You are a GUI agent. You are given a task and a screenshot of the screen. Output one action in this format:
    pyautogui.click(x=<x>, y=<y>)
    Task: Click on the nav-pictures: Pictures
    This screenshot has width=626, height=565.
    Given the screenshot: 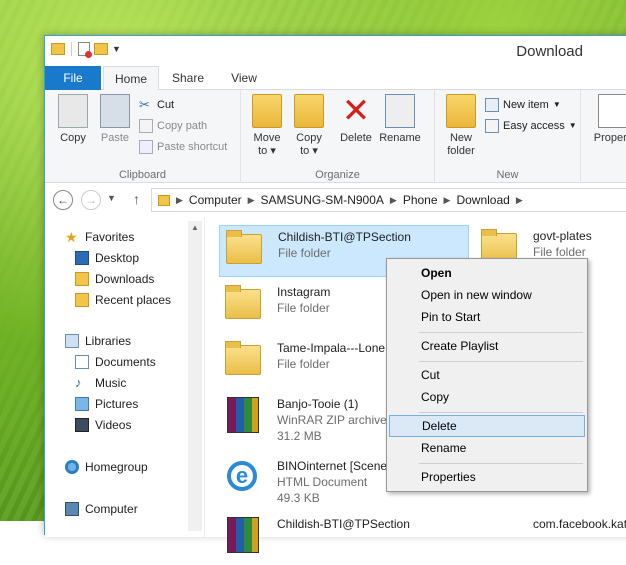 What is the action you would take?
    pyautogui.click(x=106, y=404)
    